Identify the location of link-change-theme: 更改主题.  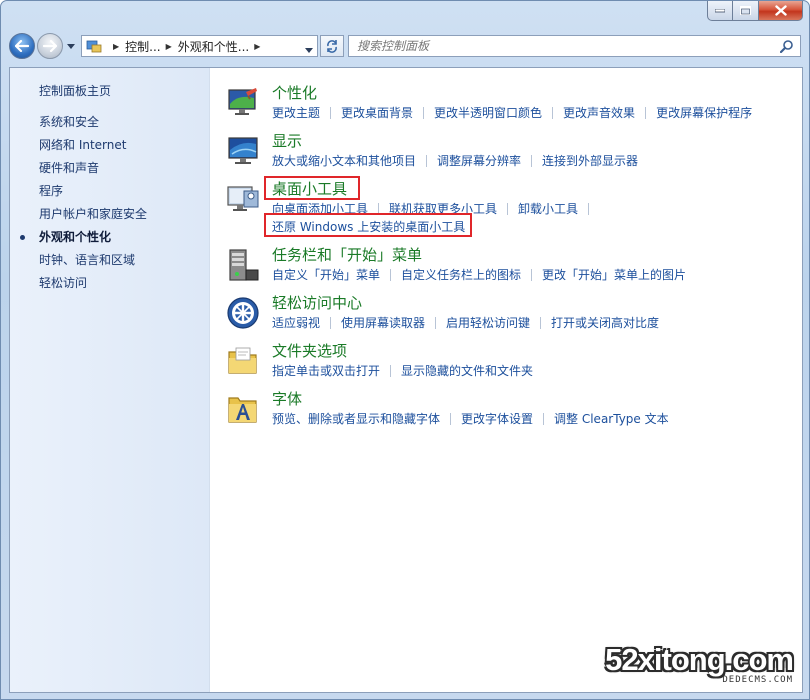
(296, 113).